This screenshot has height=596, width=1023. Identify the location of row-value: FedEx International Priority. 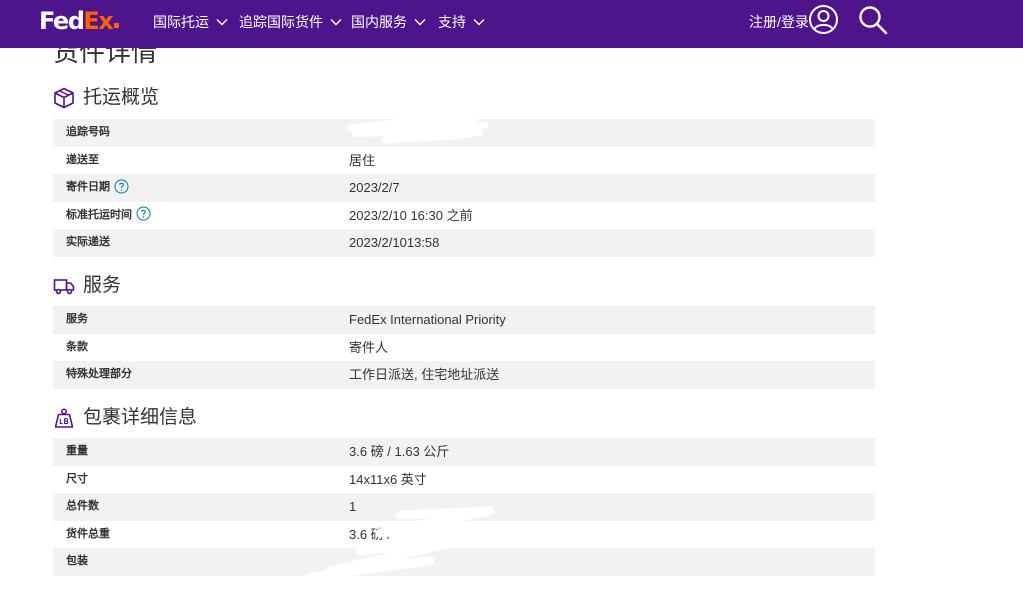
(427, 319).